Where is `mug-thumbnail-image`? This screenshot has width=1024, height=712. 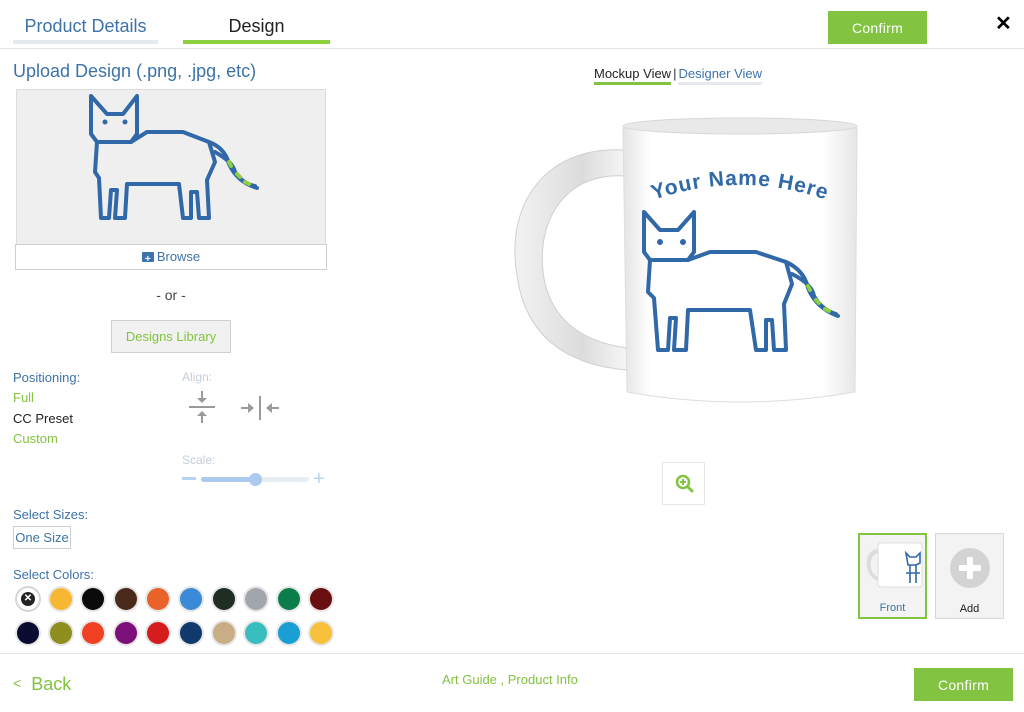 mug-thumbnail-image is located at coordinates (894, 565).